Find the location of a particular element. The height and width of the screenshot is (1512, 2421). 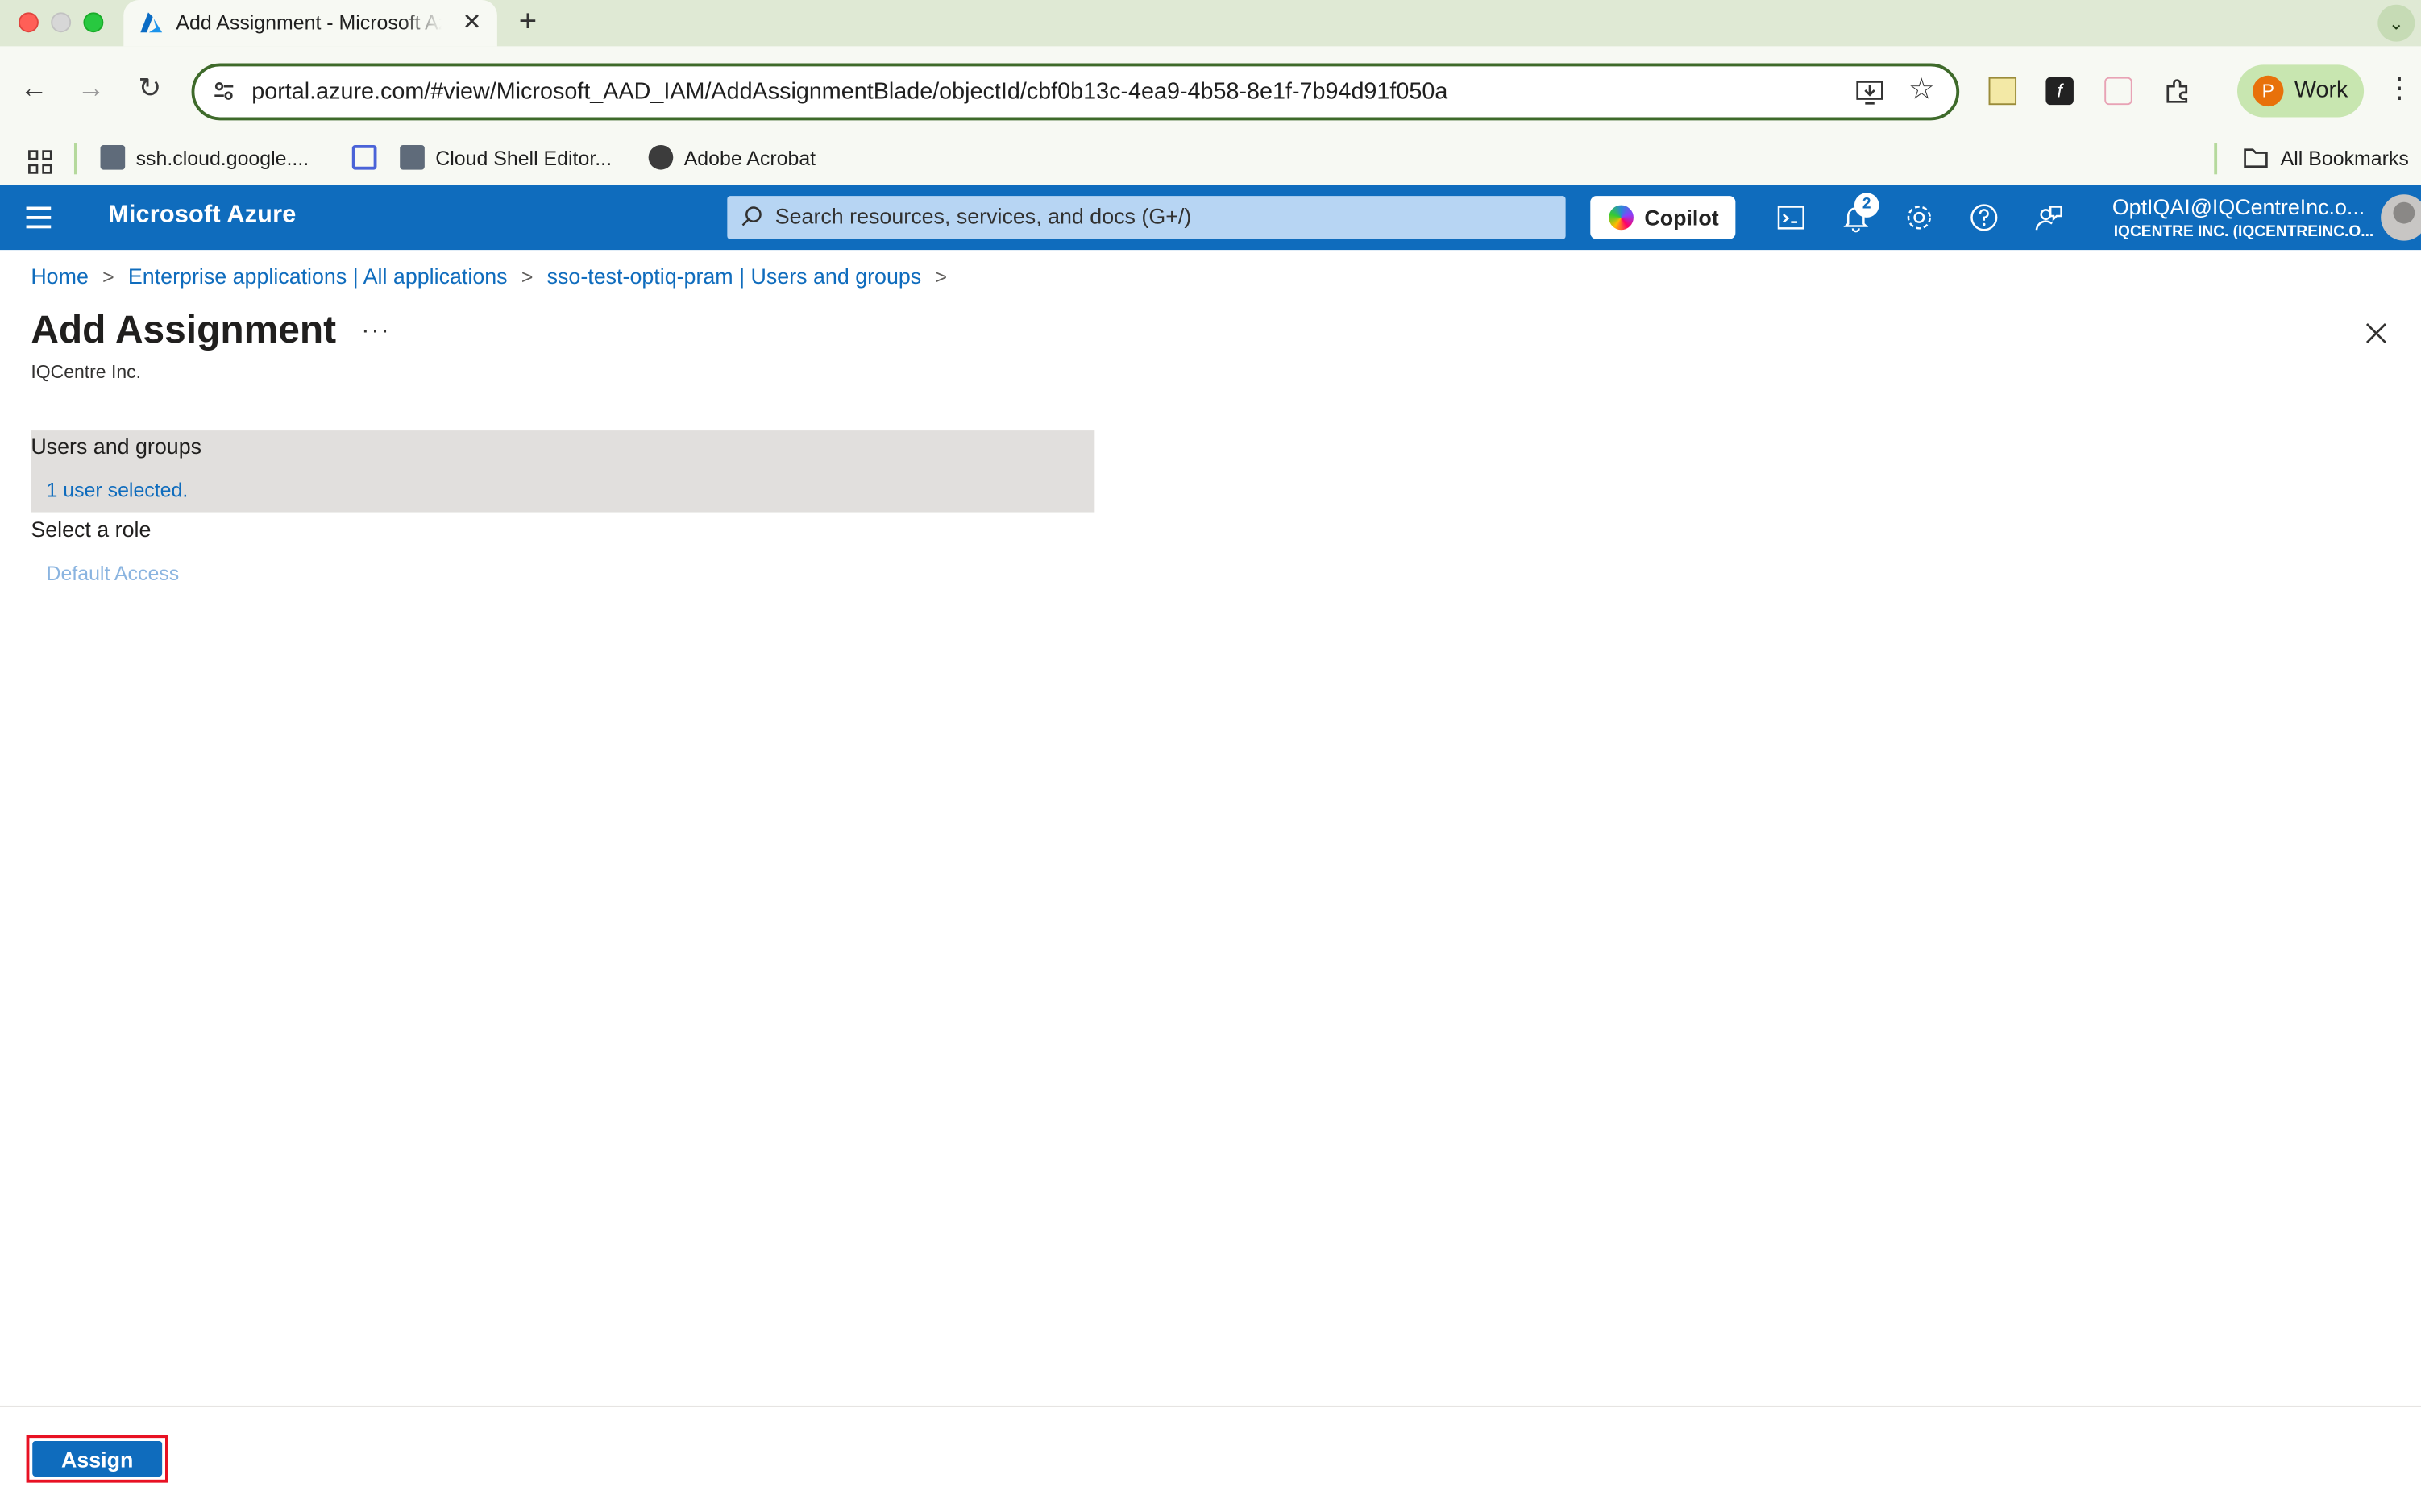

select-role-heading: Select a role is located at coordinates (91, 529).